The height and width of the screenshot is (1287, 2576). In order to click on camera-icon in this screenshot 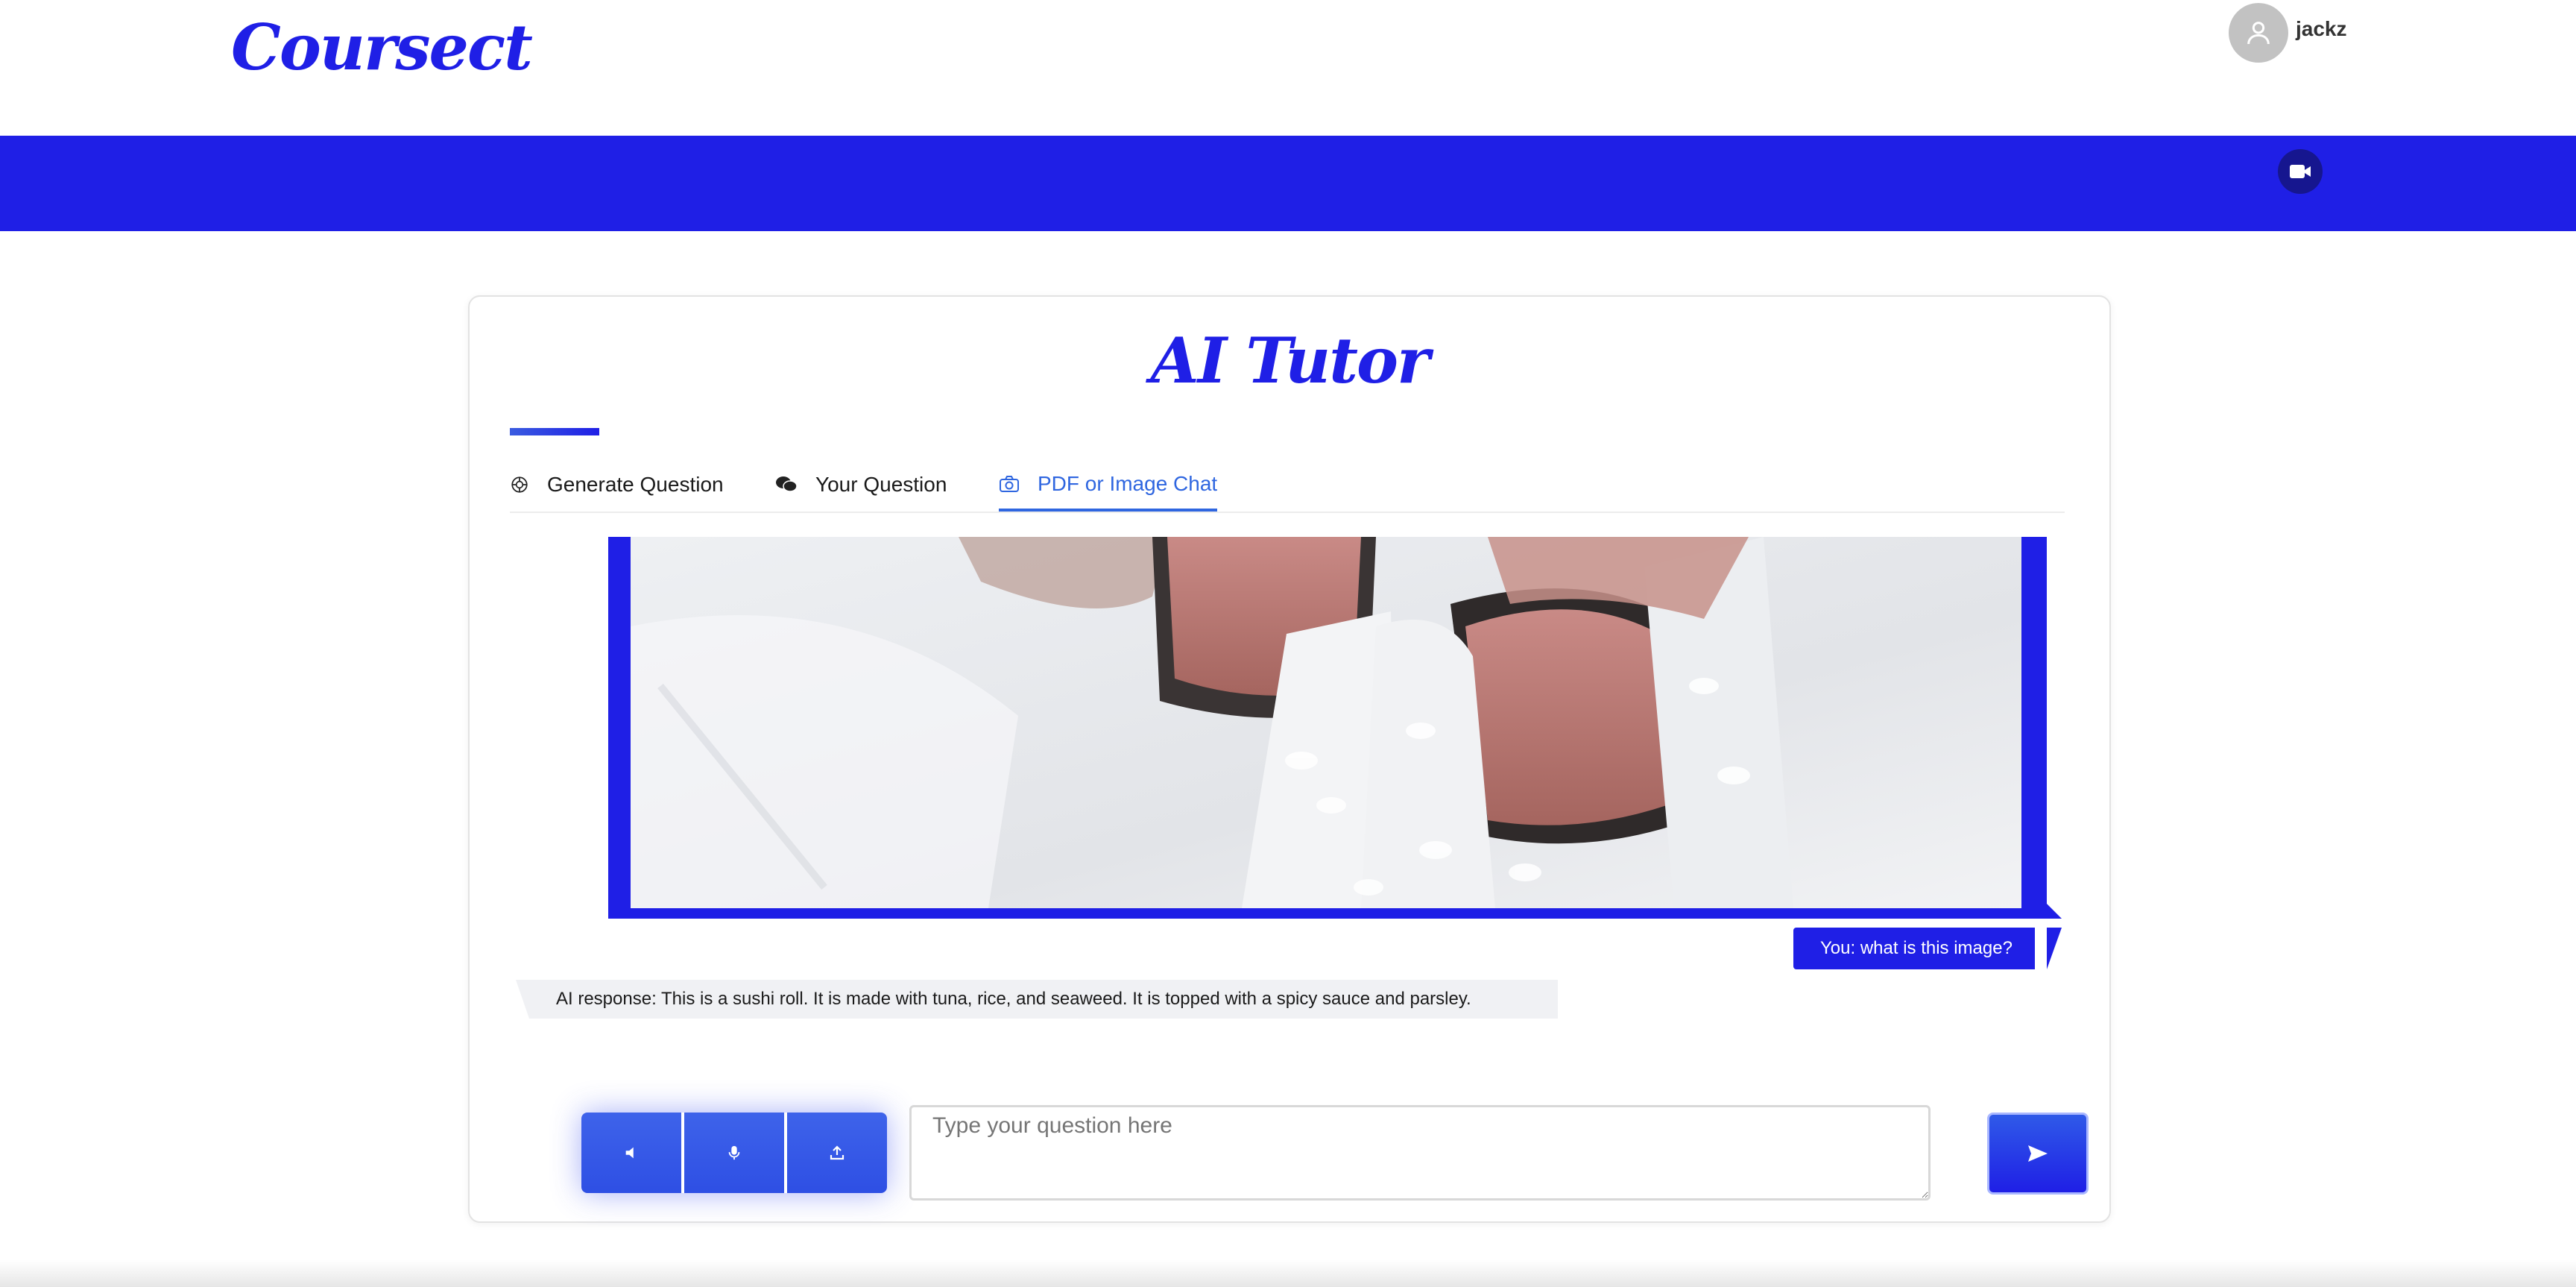, I will do `click(1010, 484)`.